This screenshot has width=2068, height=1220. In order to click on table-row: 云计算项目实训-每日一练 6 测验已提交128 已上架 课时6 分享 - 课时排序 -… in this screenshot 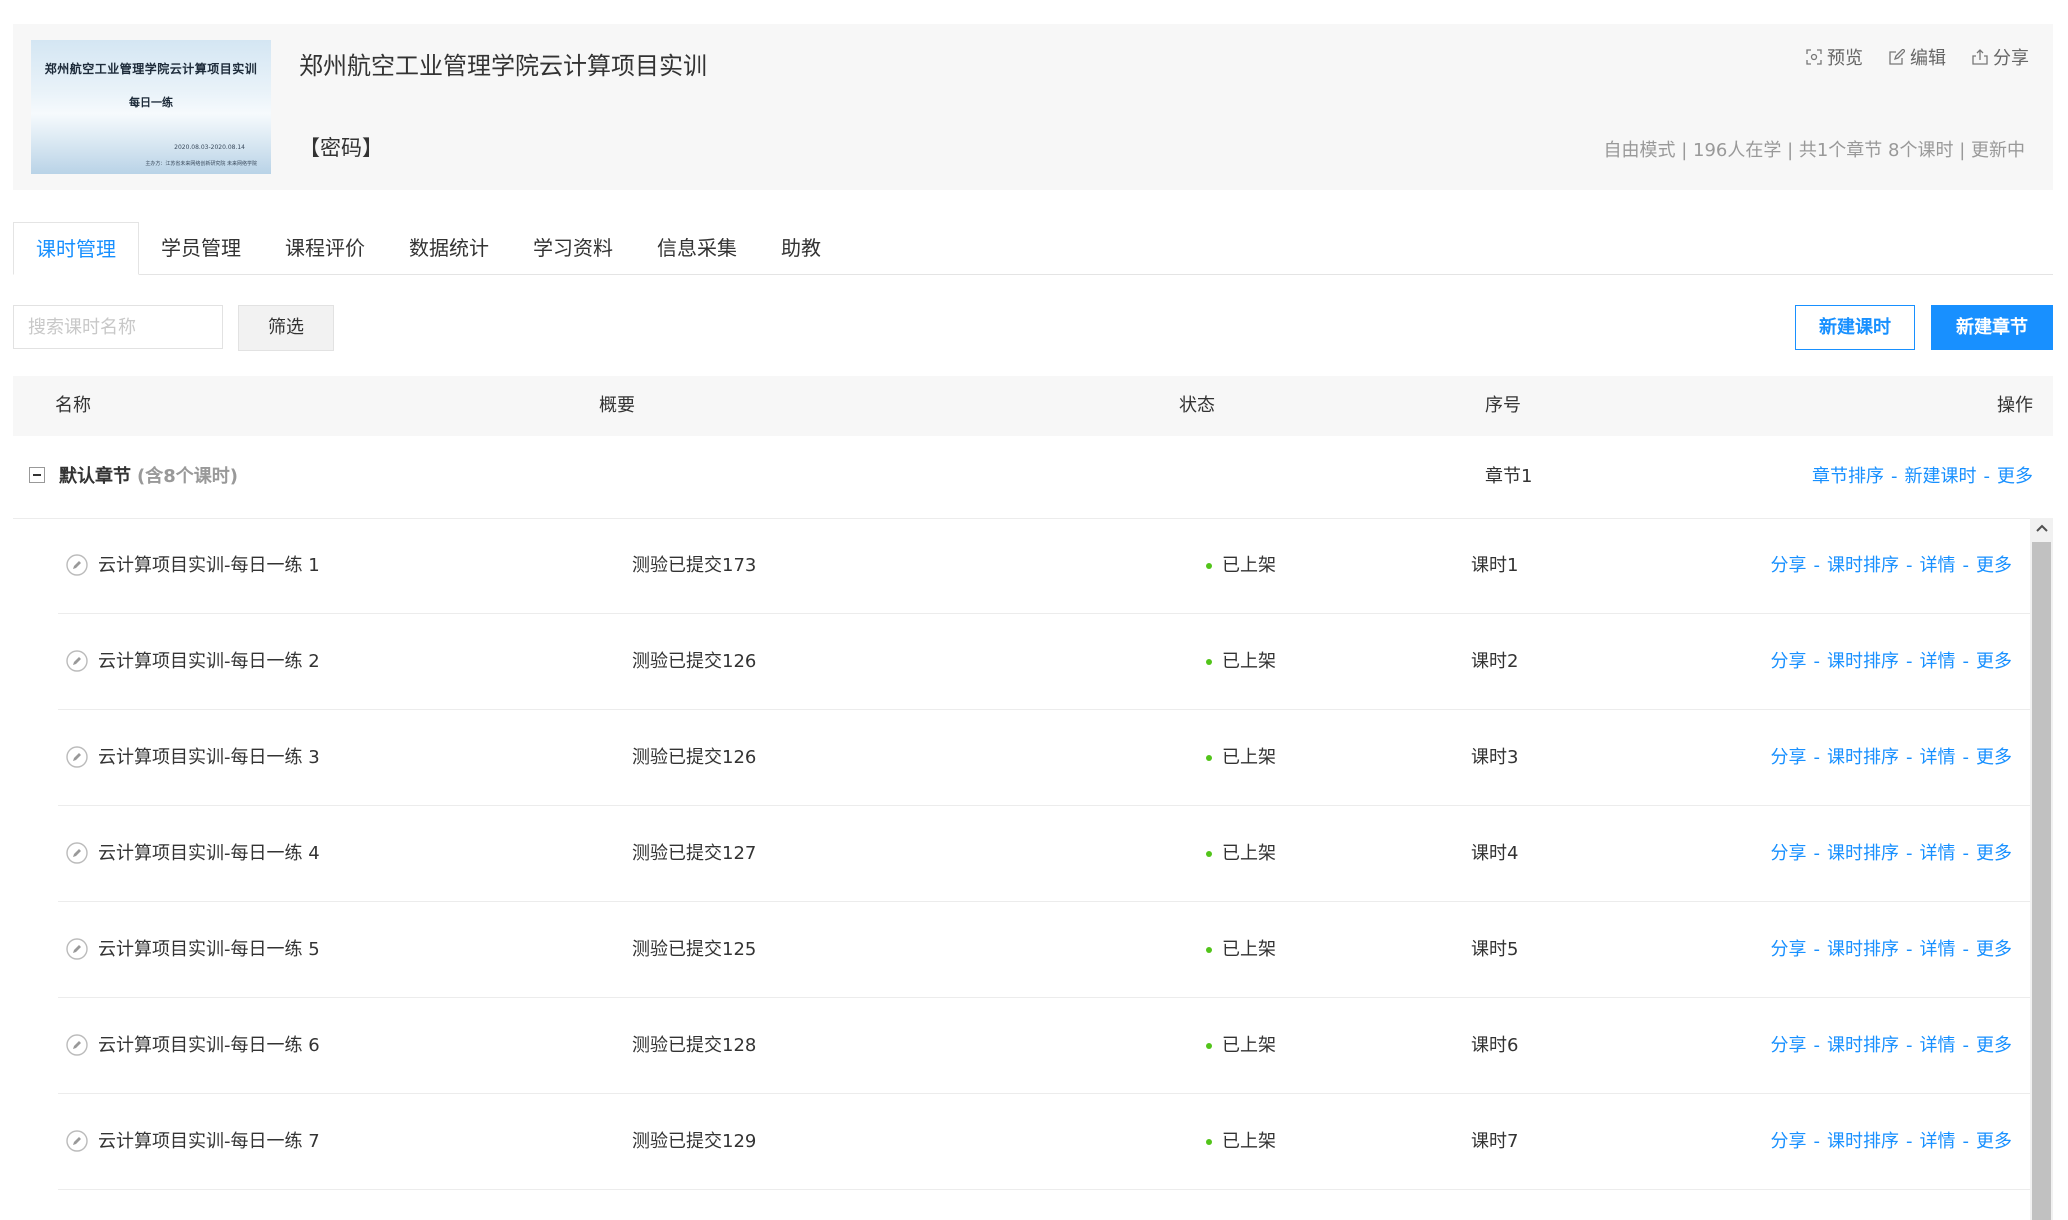, I will do `click(1044, 1046)`.